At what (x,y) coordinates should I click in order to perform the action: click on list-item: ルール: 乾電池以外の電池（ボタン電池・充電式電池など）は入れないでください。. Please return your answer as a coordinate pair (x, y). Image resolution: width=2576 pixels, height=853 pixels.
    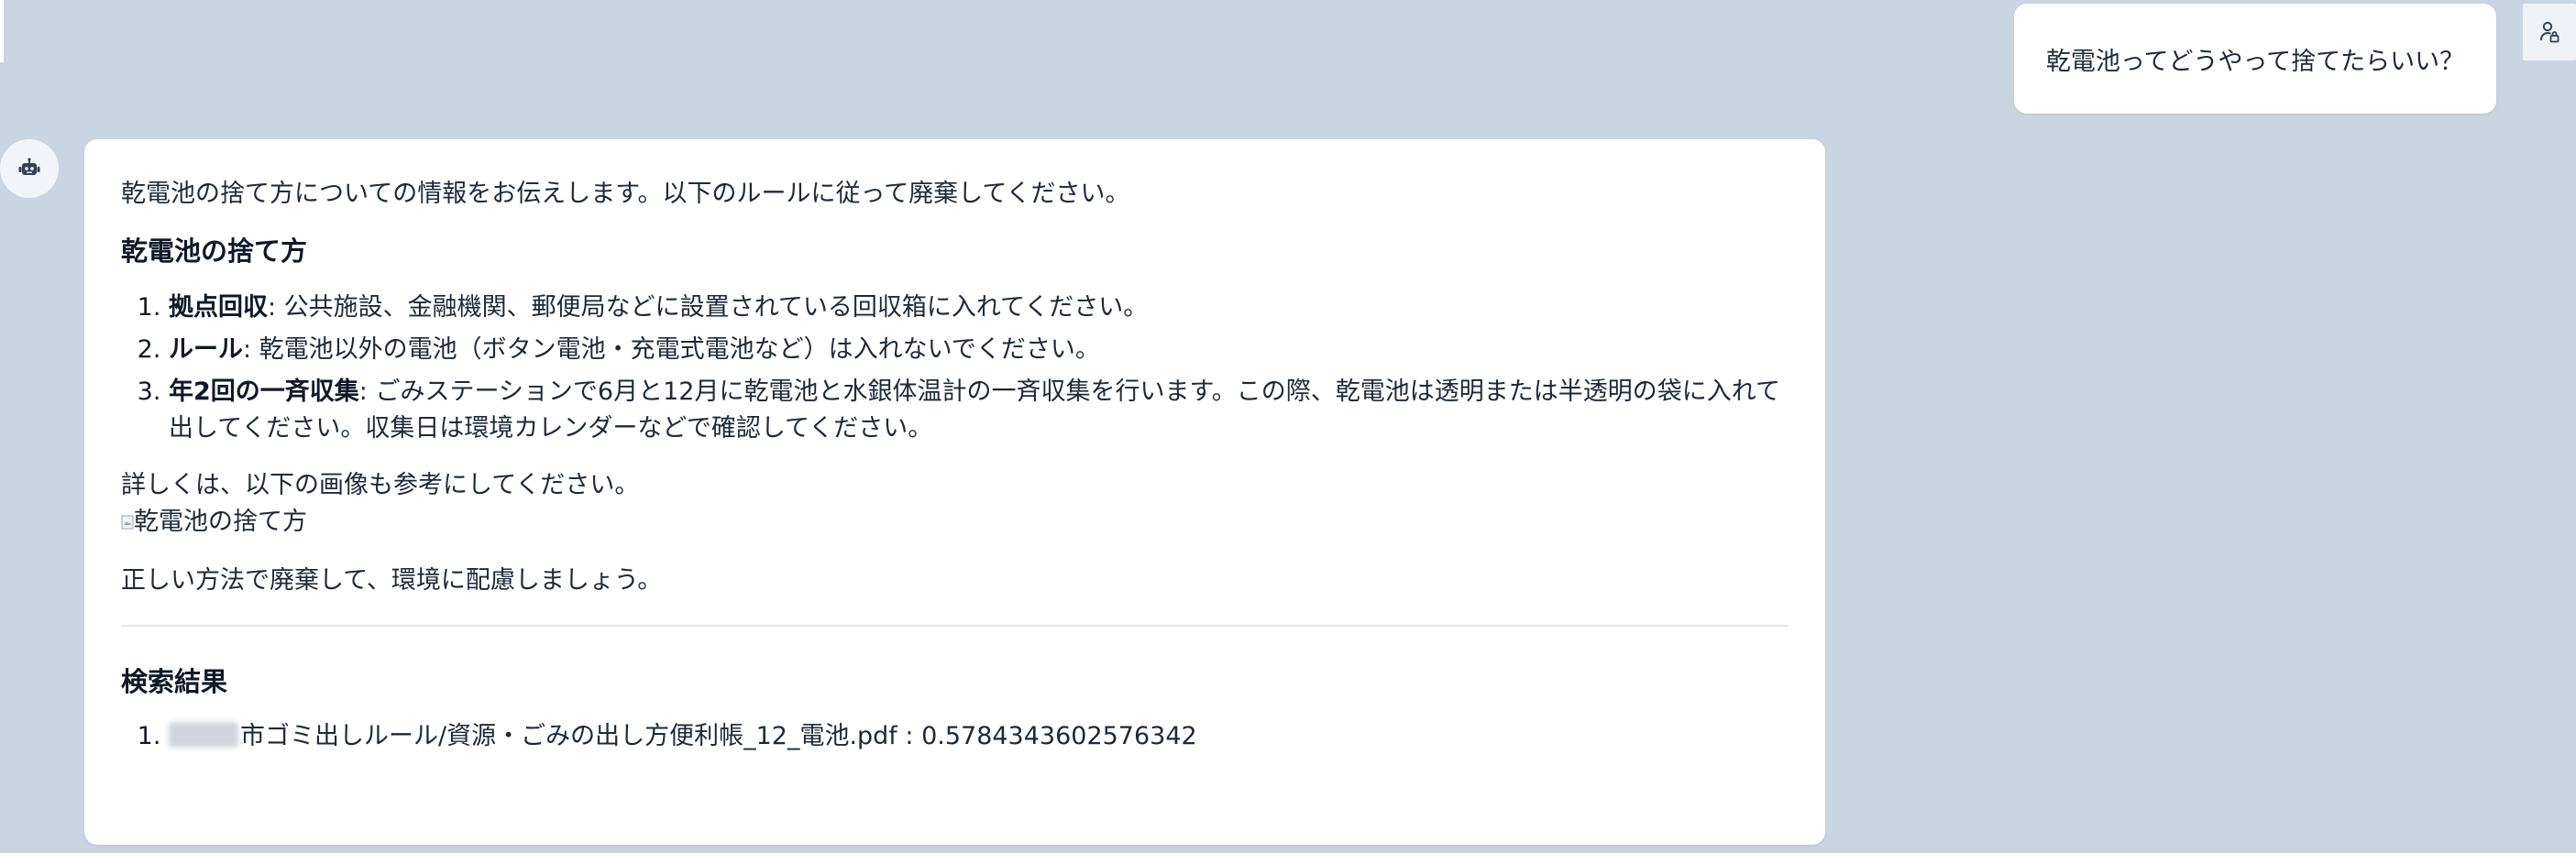
    Looking at the image, I should click on (979, 350).